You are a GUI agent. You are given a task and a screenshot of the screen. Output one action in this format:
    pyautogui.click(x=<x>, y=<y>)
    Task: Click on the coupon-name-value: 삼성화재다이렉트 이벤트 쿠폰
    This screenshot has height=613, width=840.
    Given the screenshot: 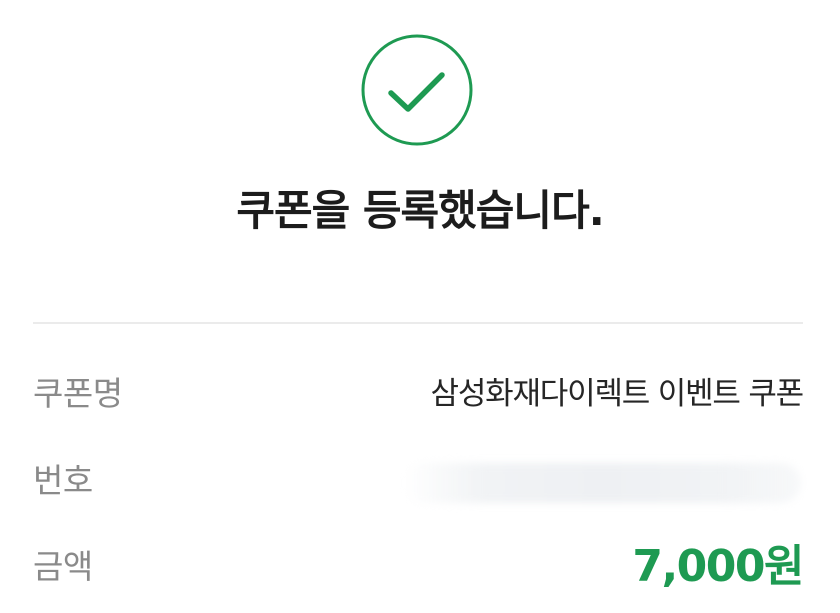 What is the action you would take?
    pyautogui.click(x=617, y=394)
    